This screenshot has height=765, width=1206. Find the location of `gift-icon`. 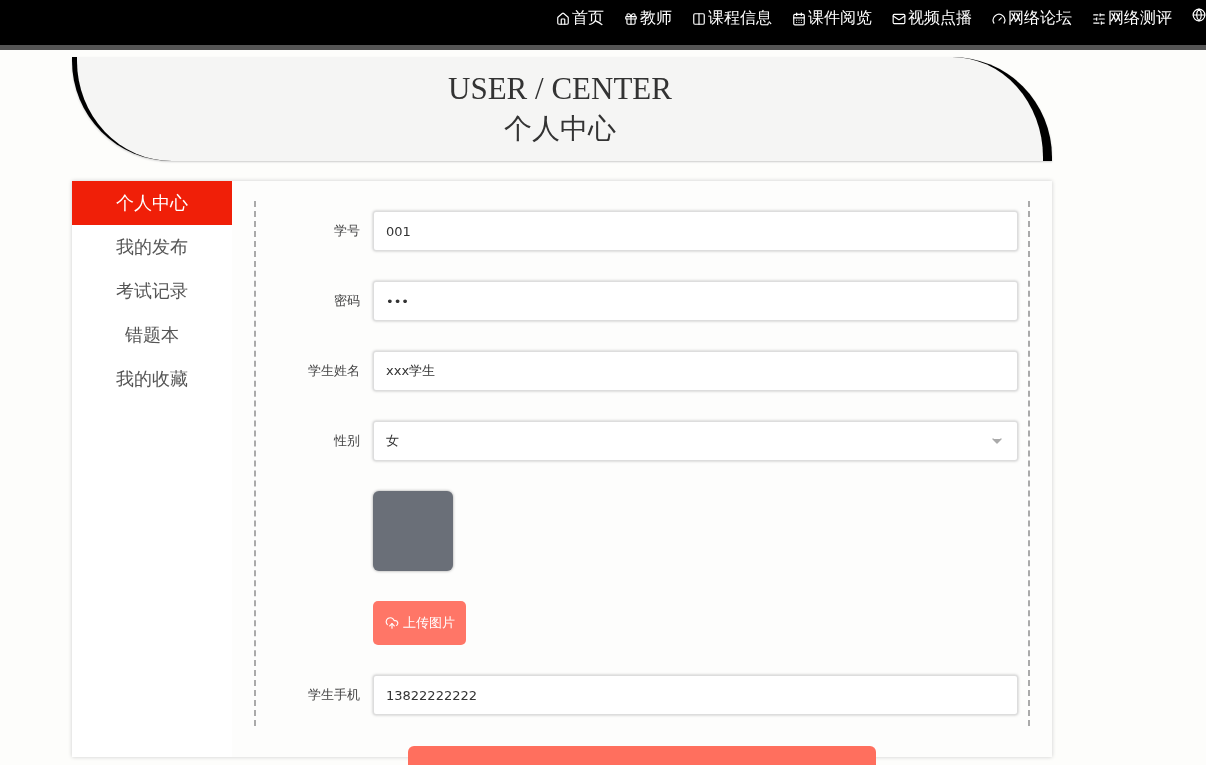

gift-icon is located at coordinates (631, 18).